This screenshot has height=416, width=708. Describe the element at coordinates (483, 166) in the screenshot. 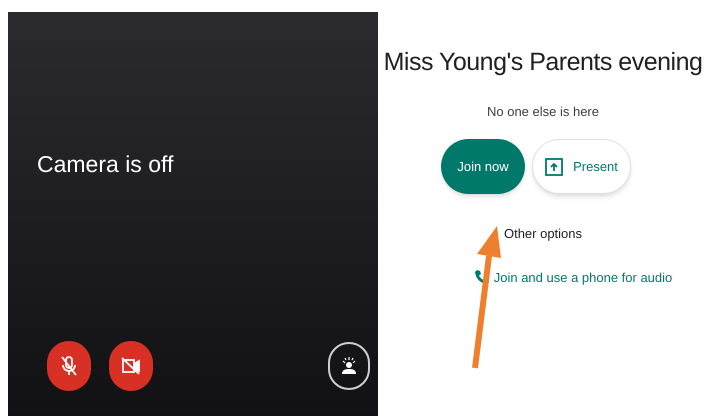

I see `join-now-button: Join now` at that location.